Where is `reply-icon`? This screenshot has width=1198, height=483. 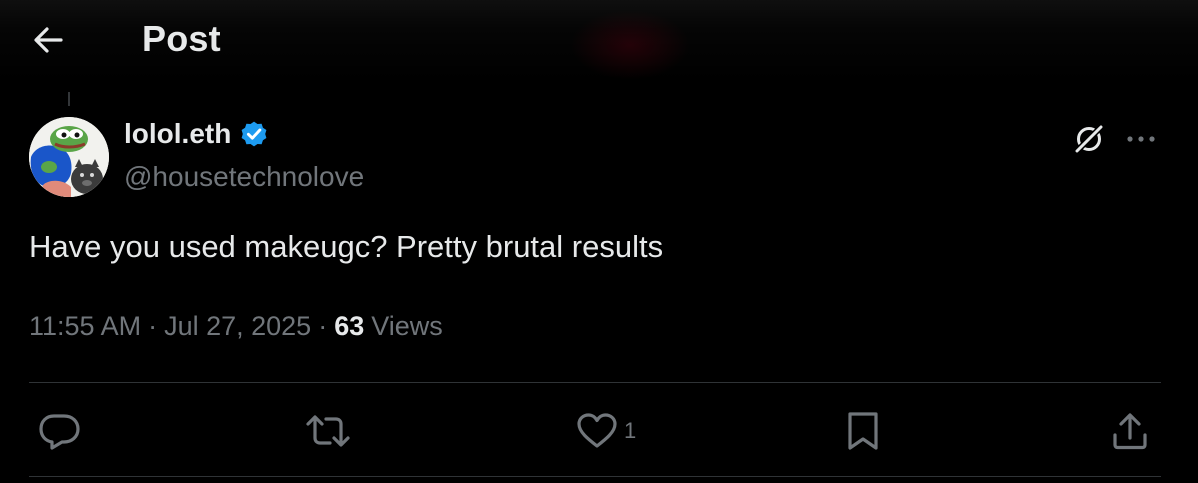 reply-icon is located at coordinates (59, 432).